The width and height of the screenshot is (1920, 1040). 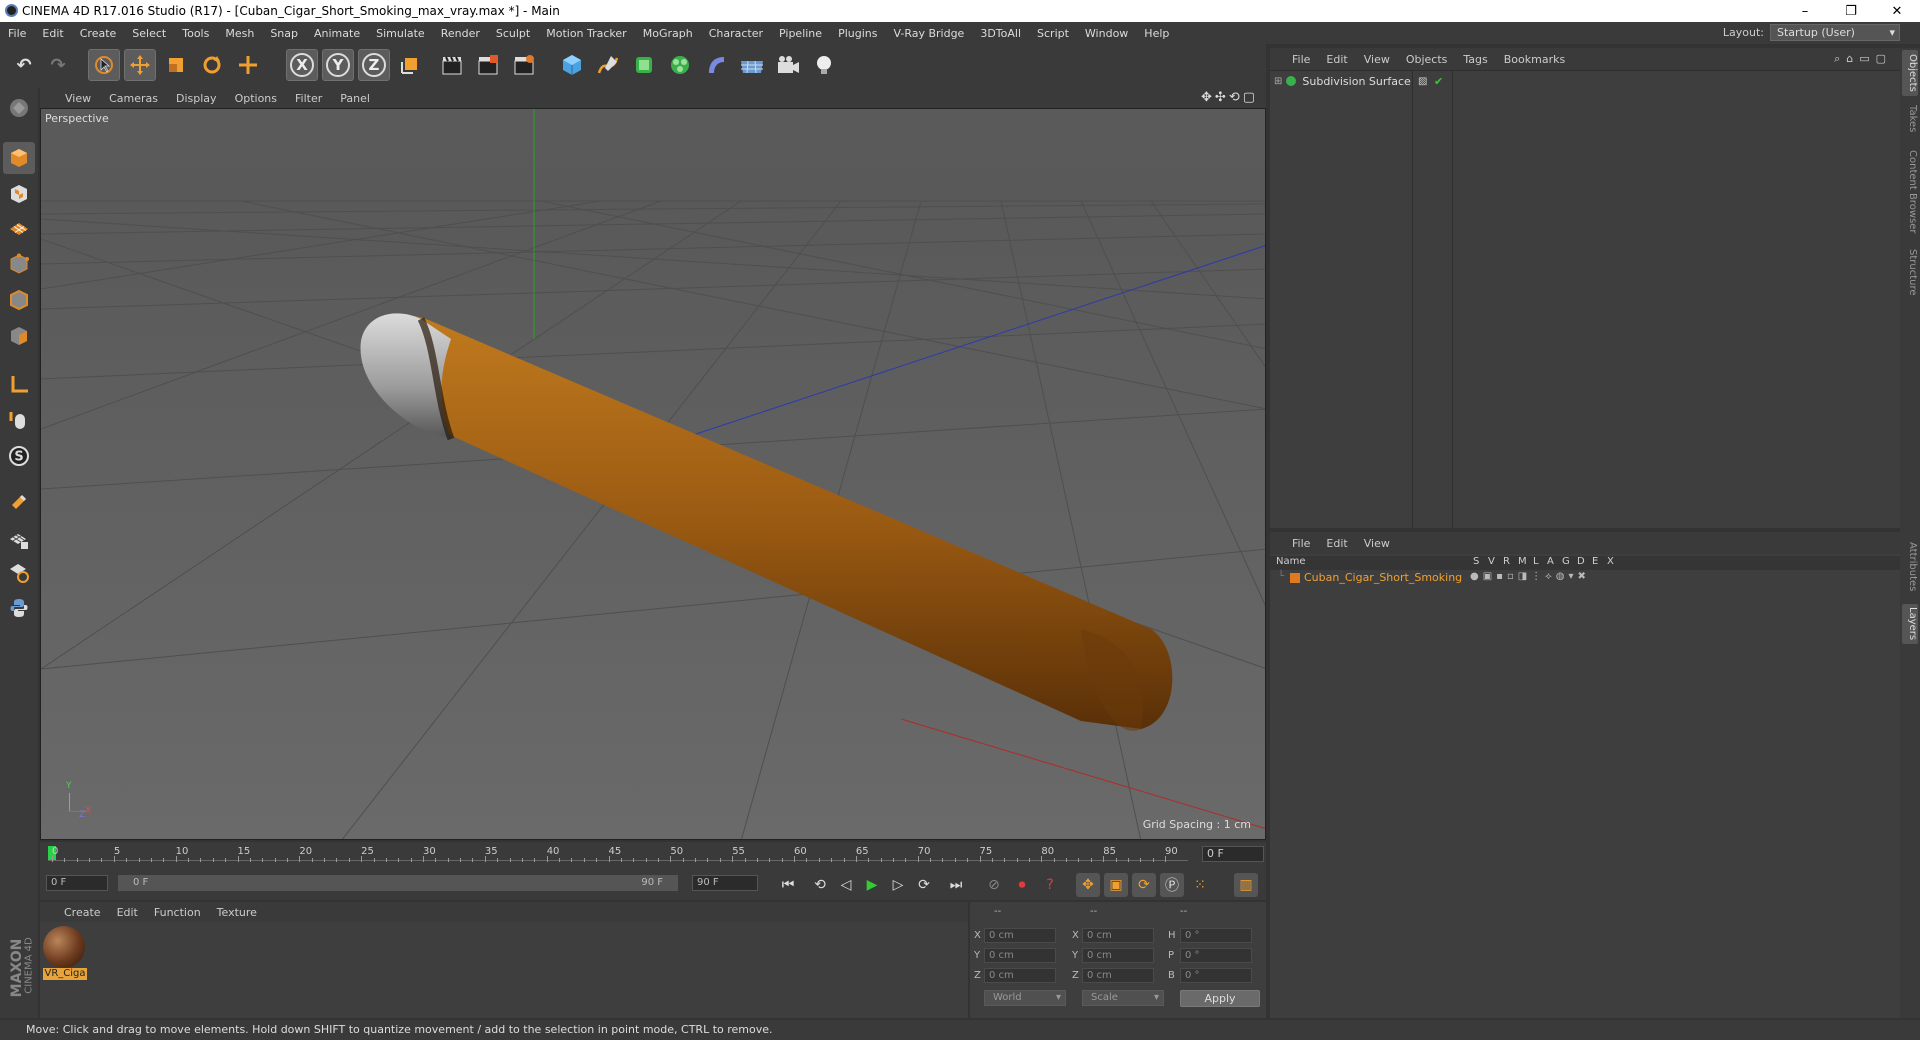 I want to click on menu-help: Help, so click(x=1156, y=33).